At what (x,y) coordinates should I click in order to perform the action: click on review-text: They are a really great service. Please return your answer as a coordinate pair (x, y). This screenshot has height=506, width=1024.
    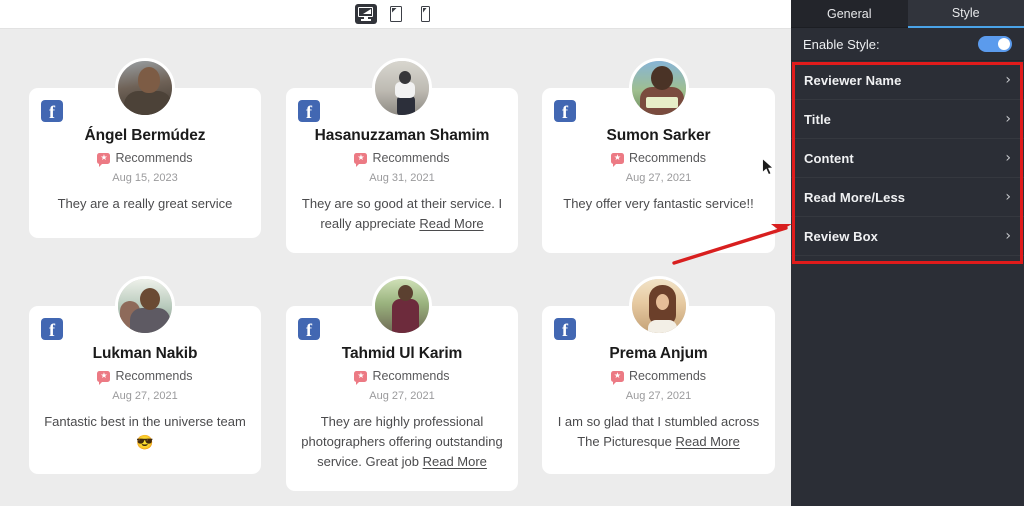
    Looking at the image, I should click on (145, 203).